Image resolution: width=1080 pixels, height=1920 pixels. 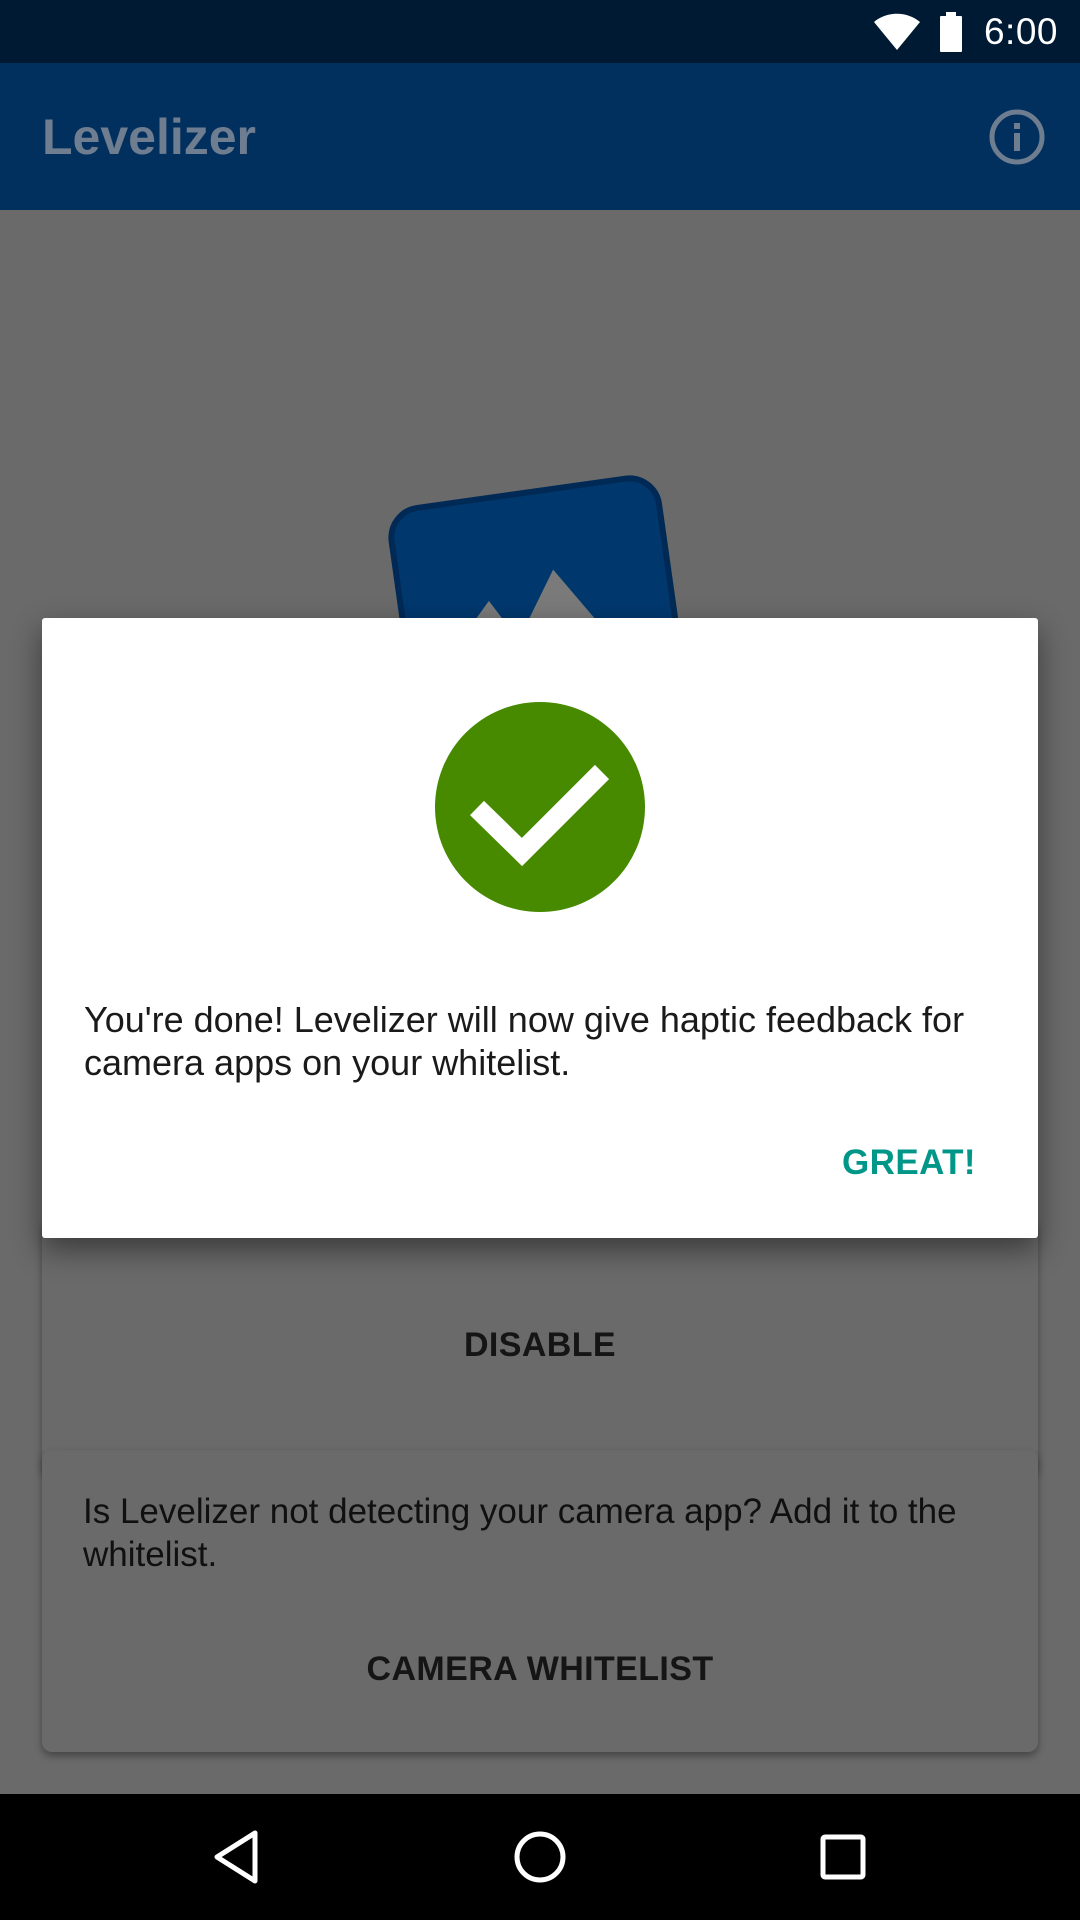 What do you see at coordinates (540, 31) in the screenshot?
I see `status-bar: 6:00` at bounding box center [540, 31].